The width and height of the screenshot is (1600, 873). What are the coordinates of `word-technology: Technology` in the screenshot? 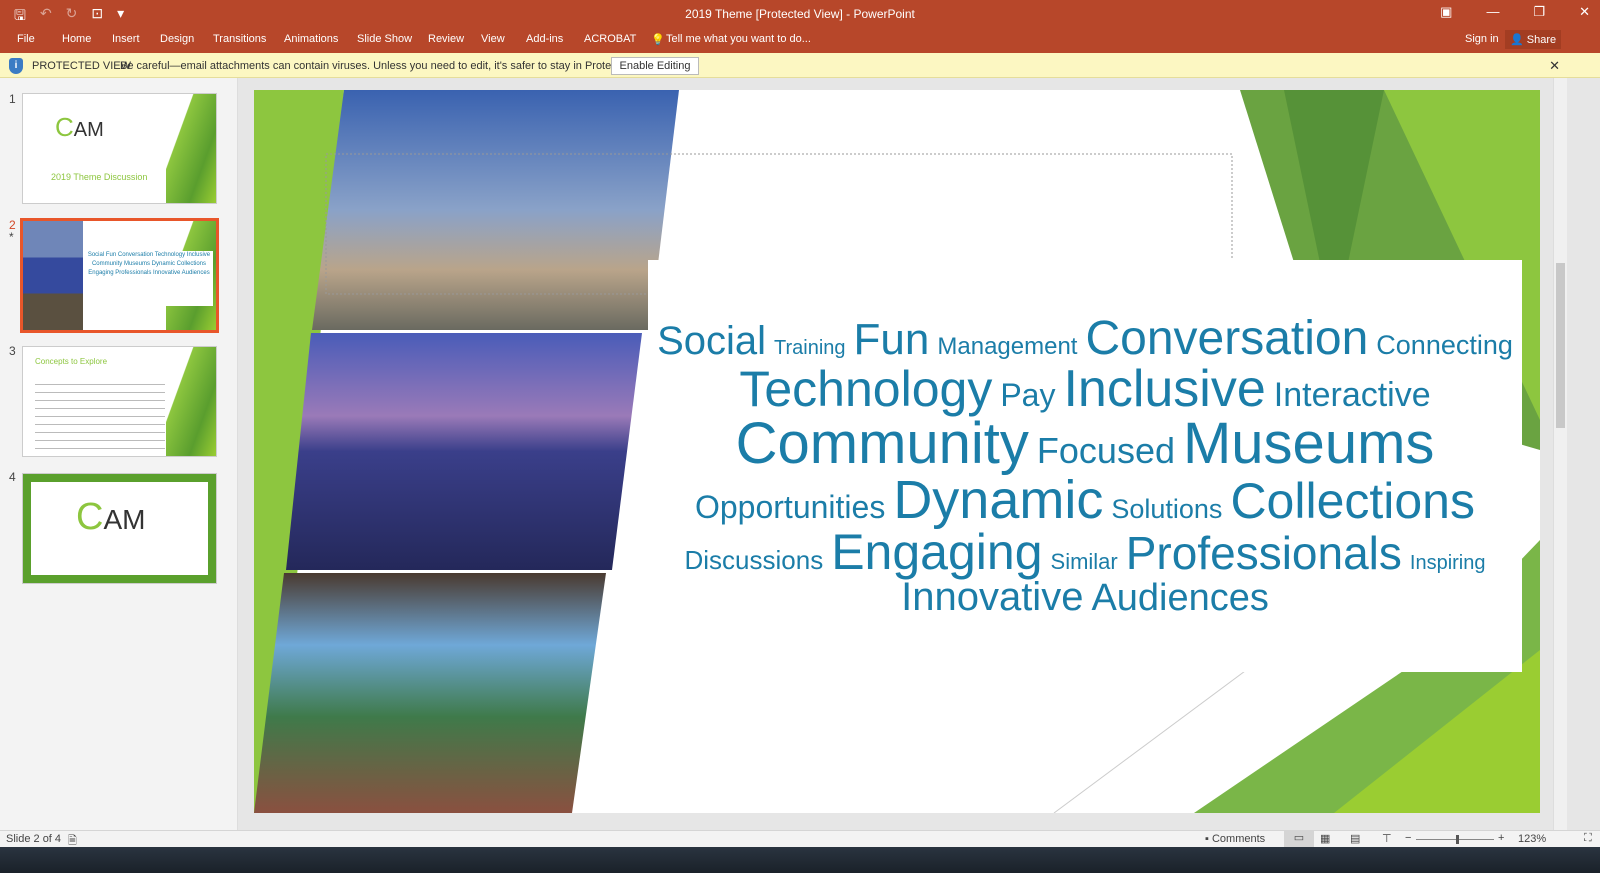 It's located at (866, 389).